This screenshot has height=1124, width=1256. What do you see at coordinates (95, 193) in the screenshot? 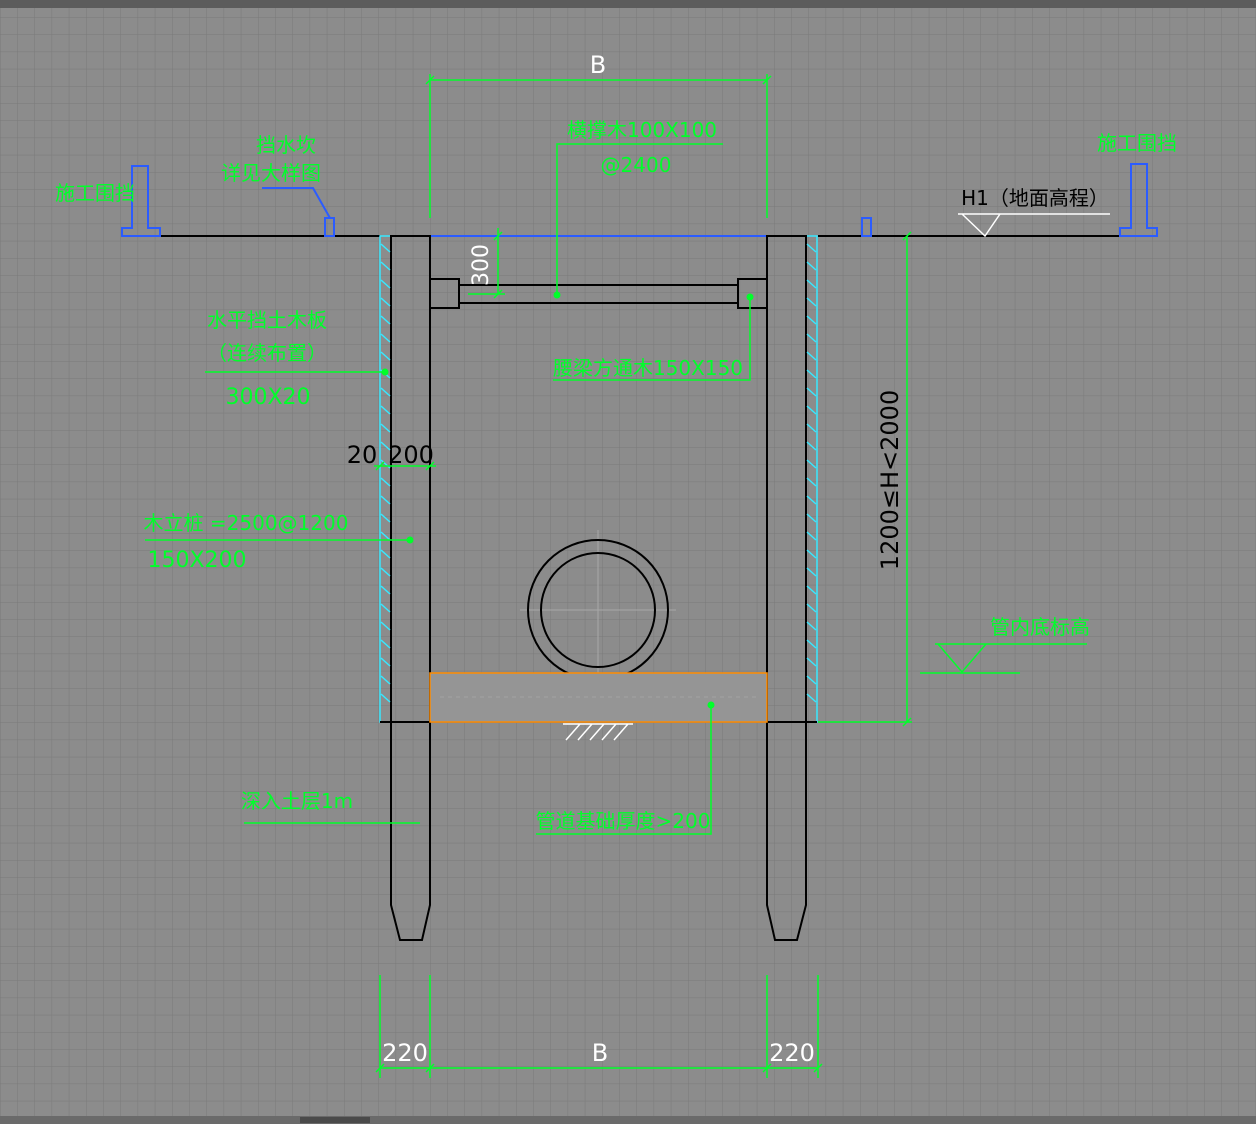
I see `barrier-left-label: 施工围挡` at bounding box center [95, 193].